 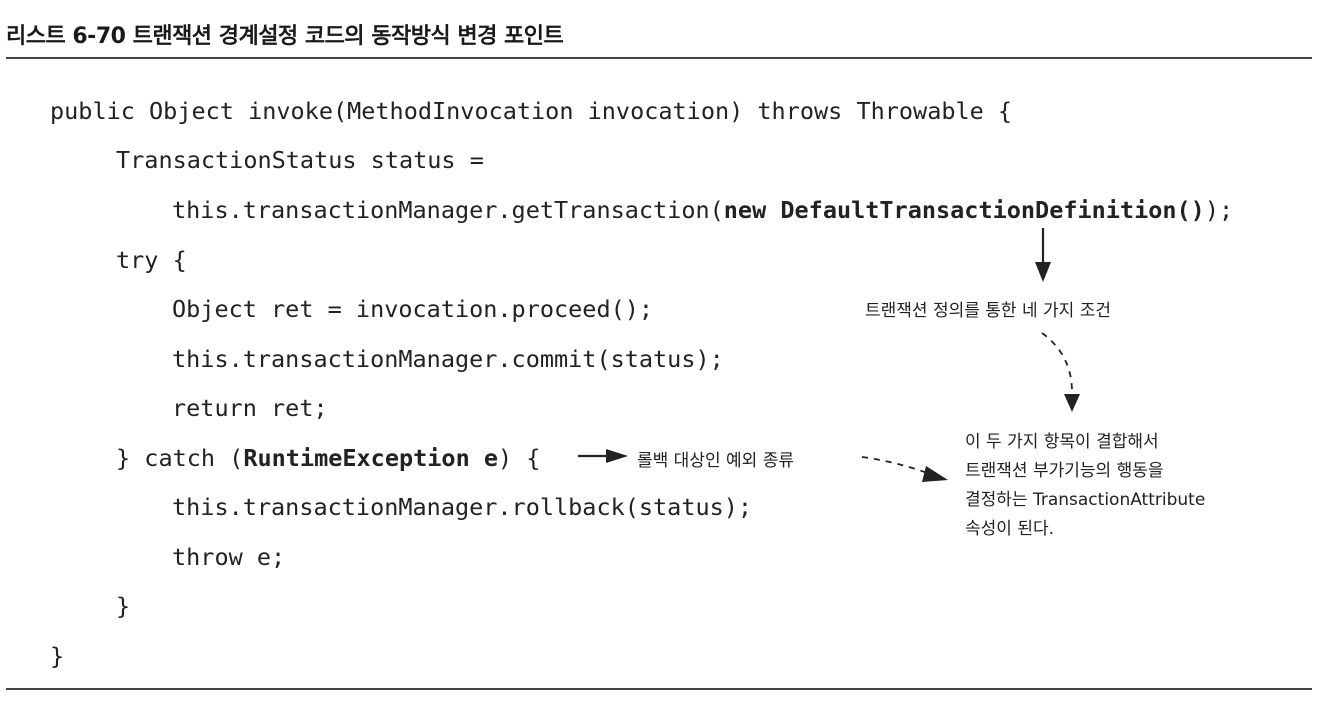 What do you see at coordinates (715, 461) in the screenshot?
I see `rollback-annotation: 롤백 대상인 예외 종류` at bounding box center [715, 461].